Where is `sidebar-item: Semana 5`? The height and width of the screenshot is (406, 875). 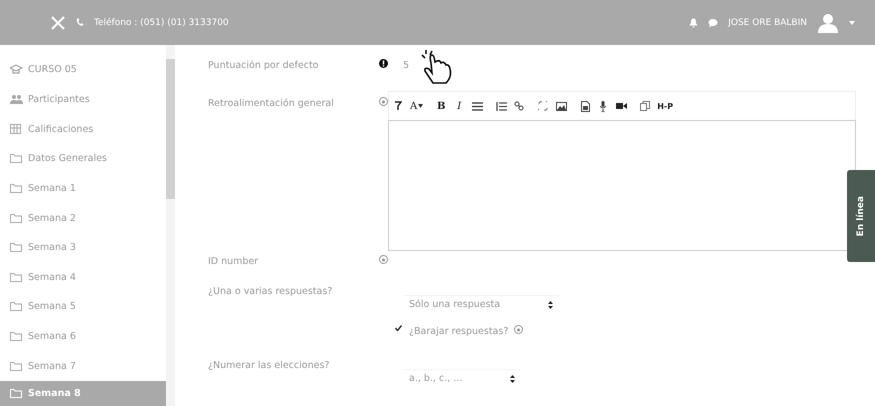
sidebar-item: Semana 5 is located at coordinates (83, 307).